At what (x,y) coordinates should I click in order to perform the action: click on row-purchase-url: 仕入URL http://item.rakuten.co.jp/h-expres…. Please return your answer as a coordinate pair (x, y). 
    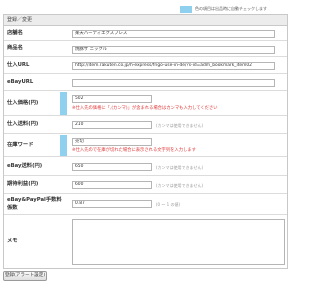
    Looking at the image, I should click on (145, 66).